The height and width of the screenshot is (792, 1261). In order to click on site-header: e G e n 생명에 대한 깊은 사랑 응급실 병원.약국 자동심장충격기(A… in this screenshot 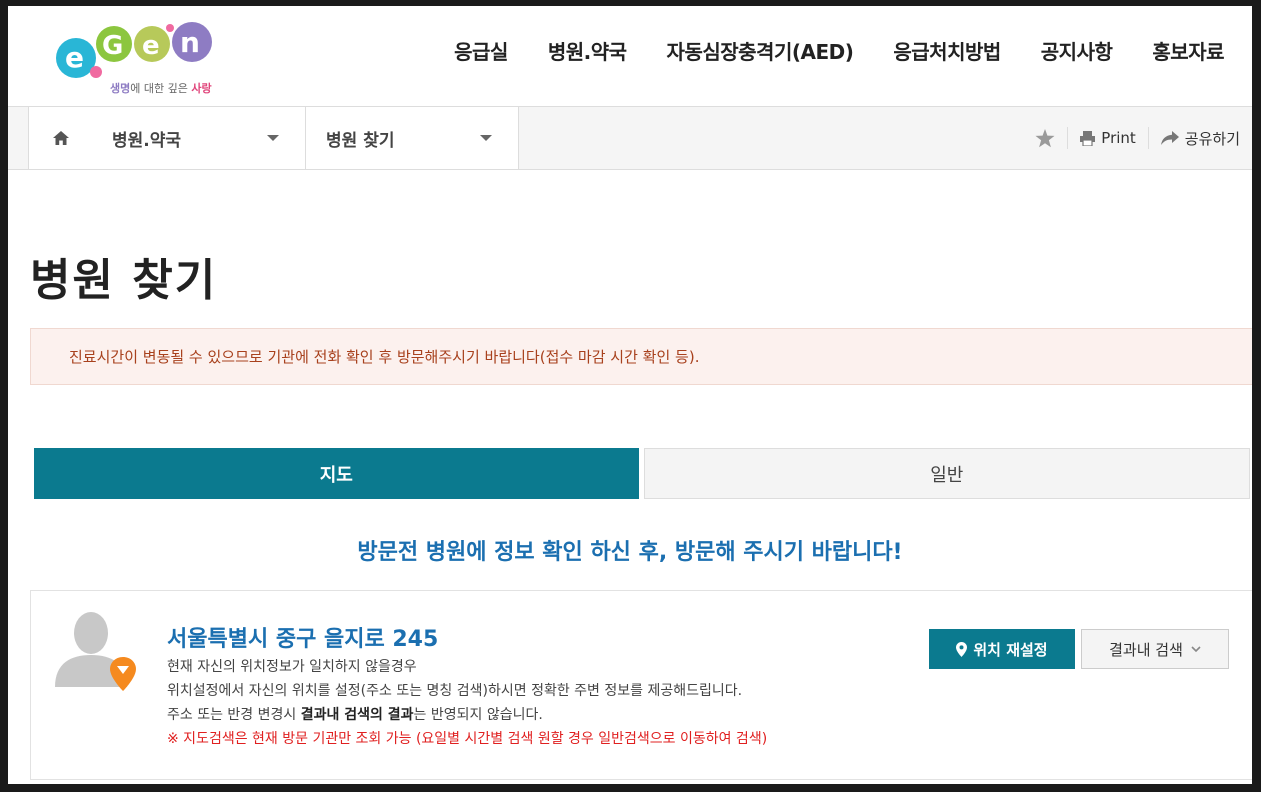, I will do `click(630, 56)`.